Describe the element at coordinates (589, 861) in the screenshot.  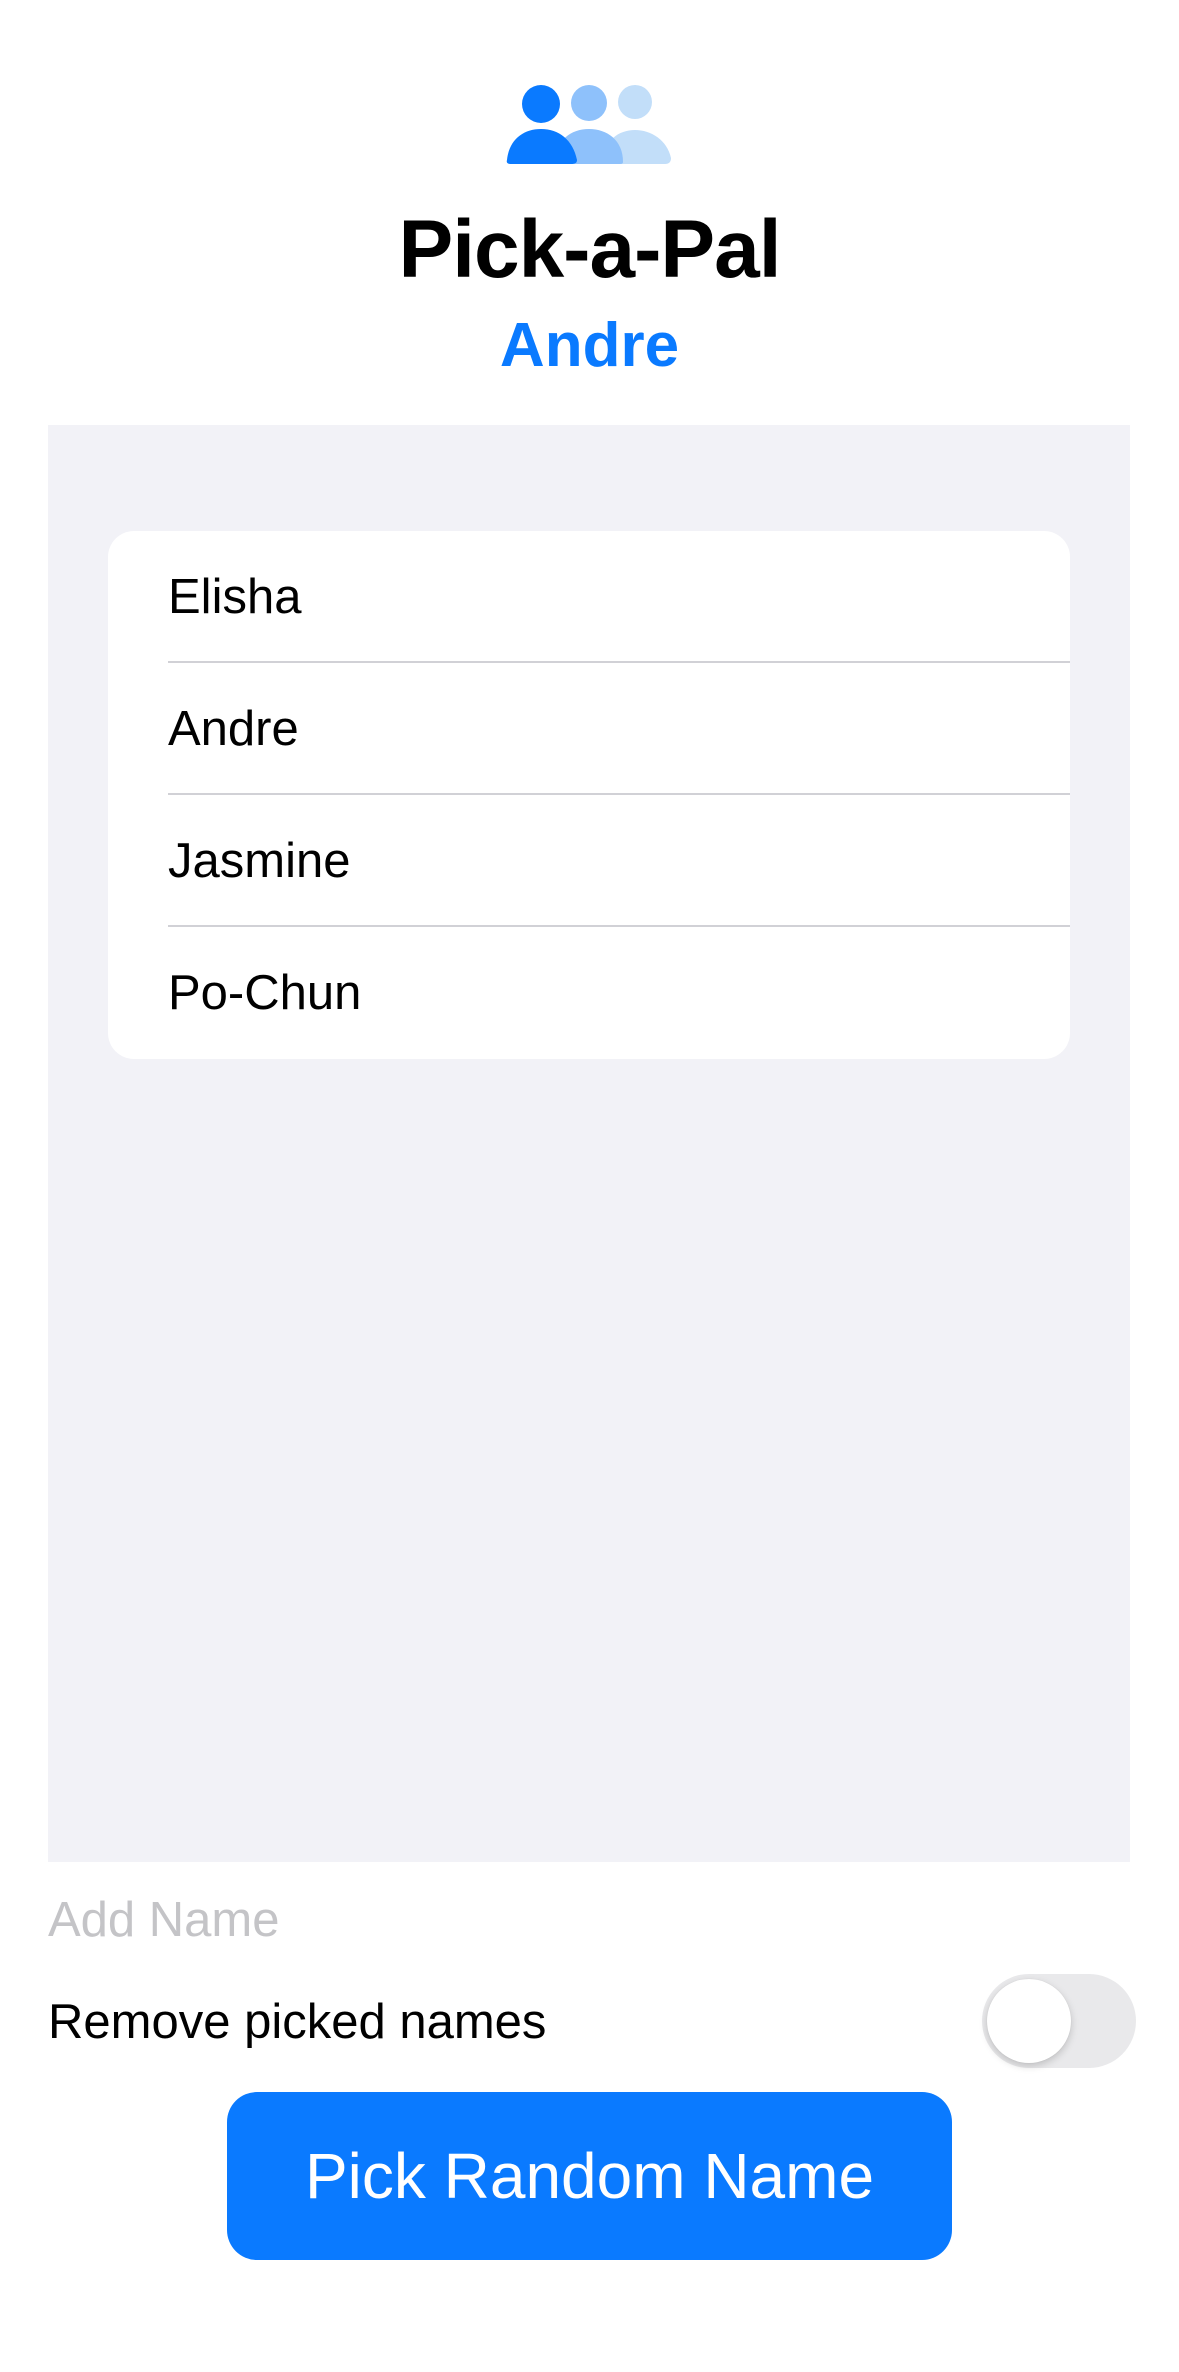
I see `list-item: Jasmine` at that location.